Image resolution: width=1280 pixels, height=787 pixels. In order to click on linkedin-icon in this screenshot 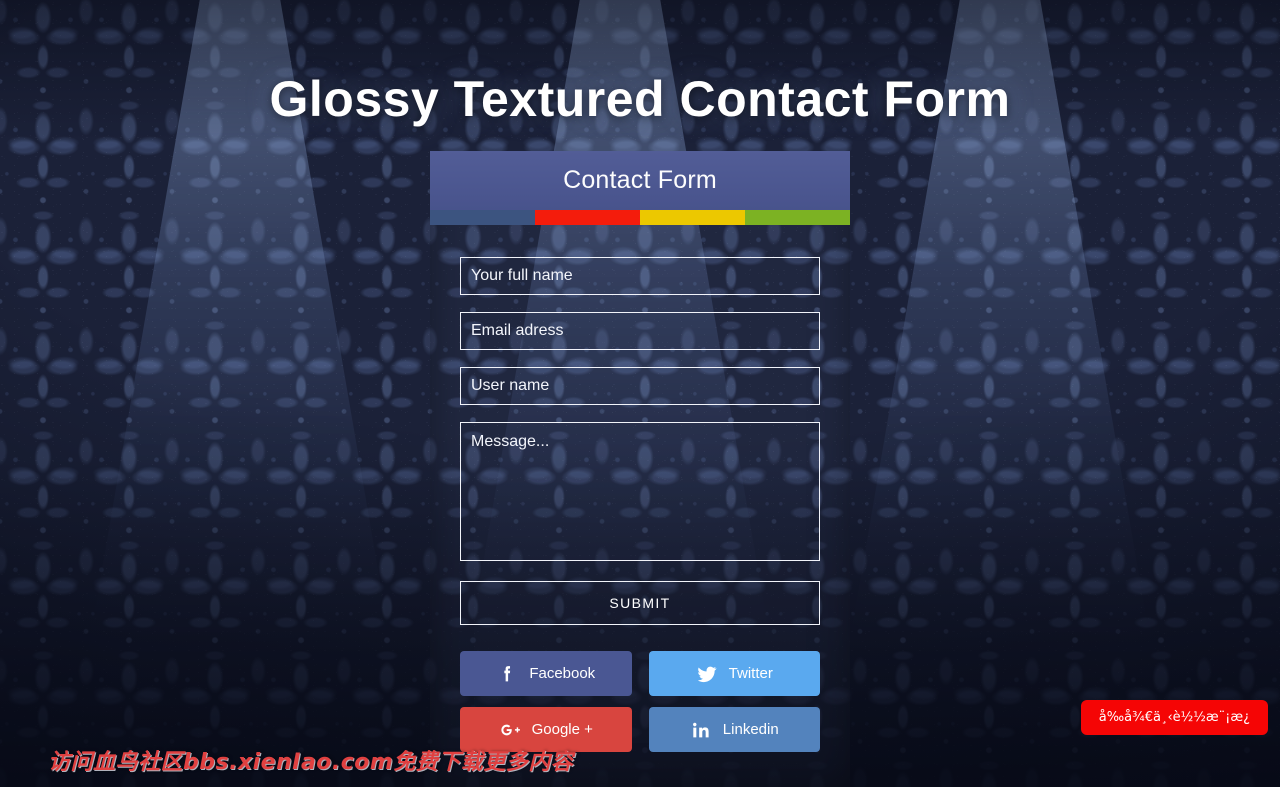, I will do `click(701, 730)`.